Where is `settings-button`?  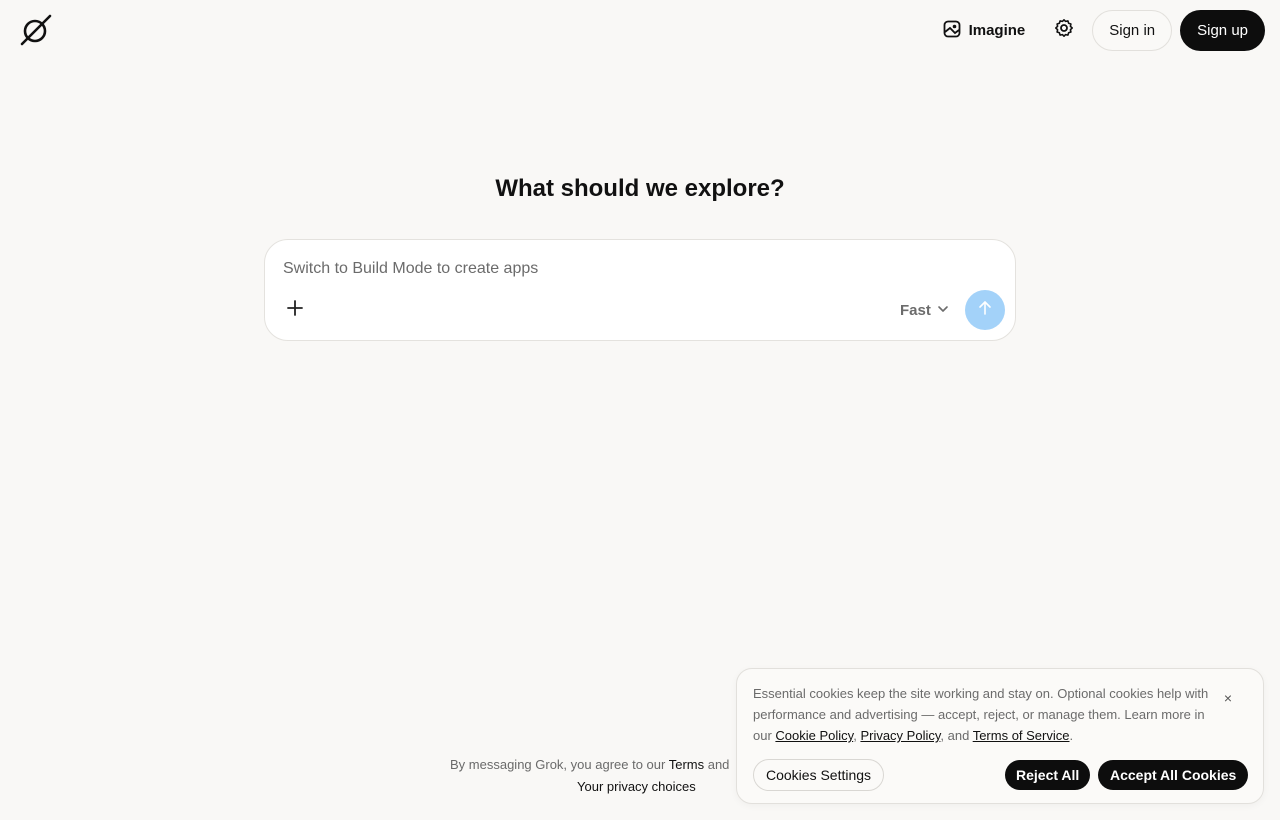 settings-button is located at coordinates (1064, 31).